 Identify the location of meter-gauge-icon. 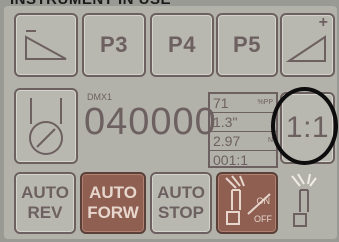
(46, 126).